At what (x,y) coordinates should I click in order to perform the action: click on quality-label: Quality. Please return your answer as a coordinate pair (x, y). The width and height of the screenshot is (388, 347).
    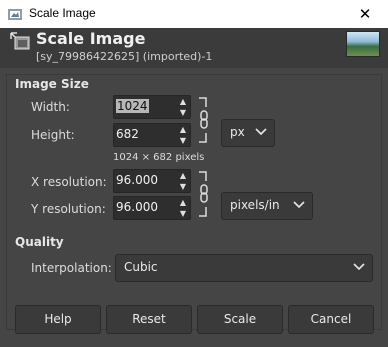
    Looking at the image, I should click on (39, 242).